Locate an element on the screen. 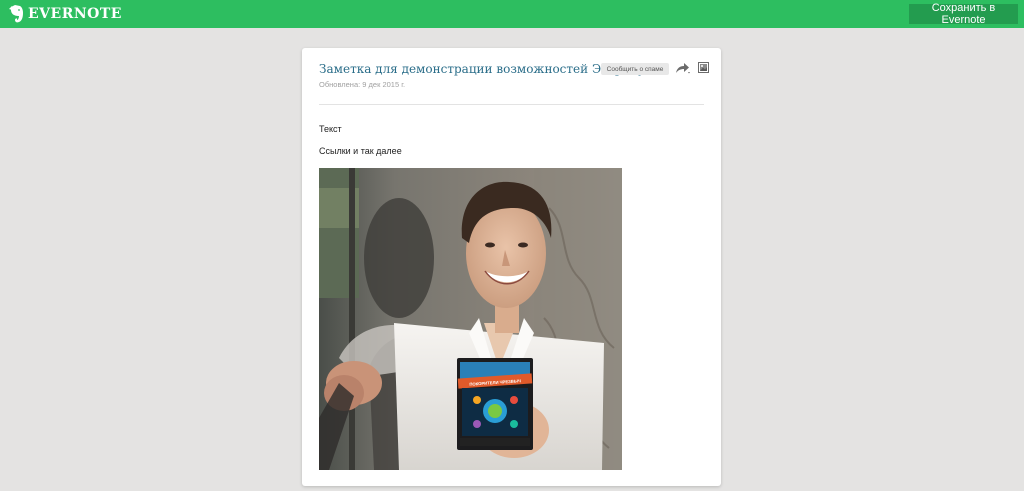  note-paragraph: Текст is located at coordinates (330, 129).